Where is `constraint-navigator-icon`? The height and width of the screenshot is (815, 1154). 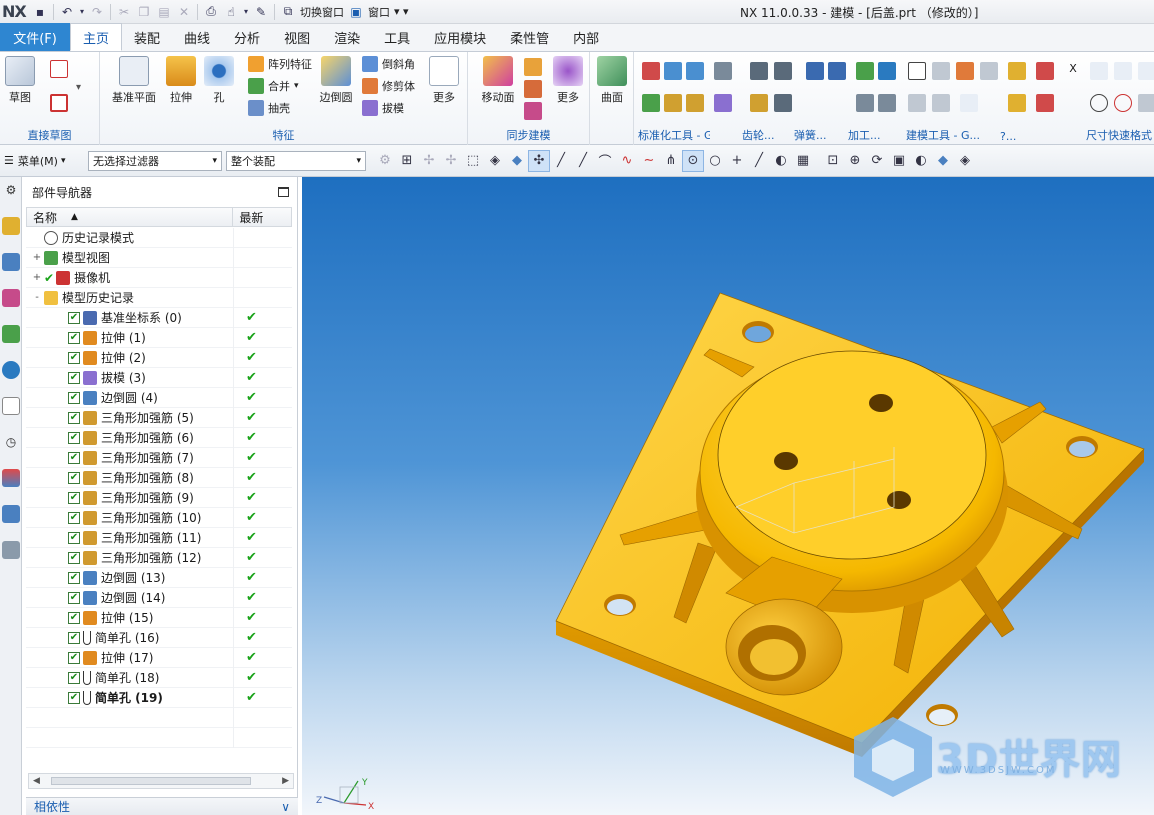
constraint-navigator-icon is located at coordinates (11, 262).